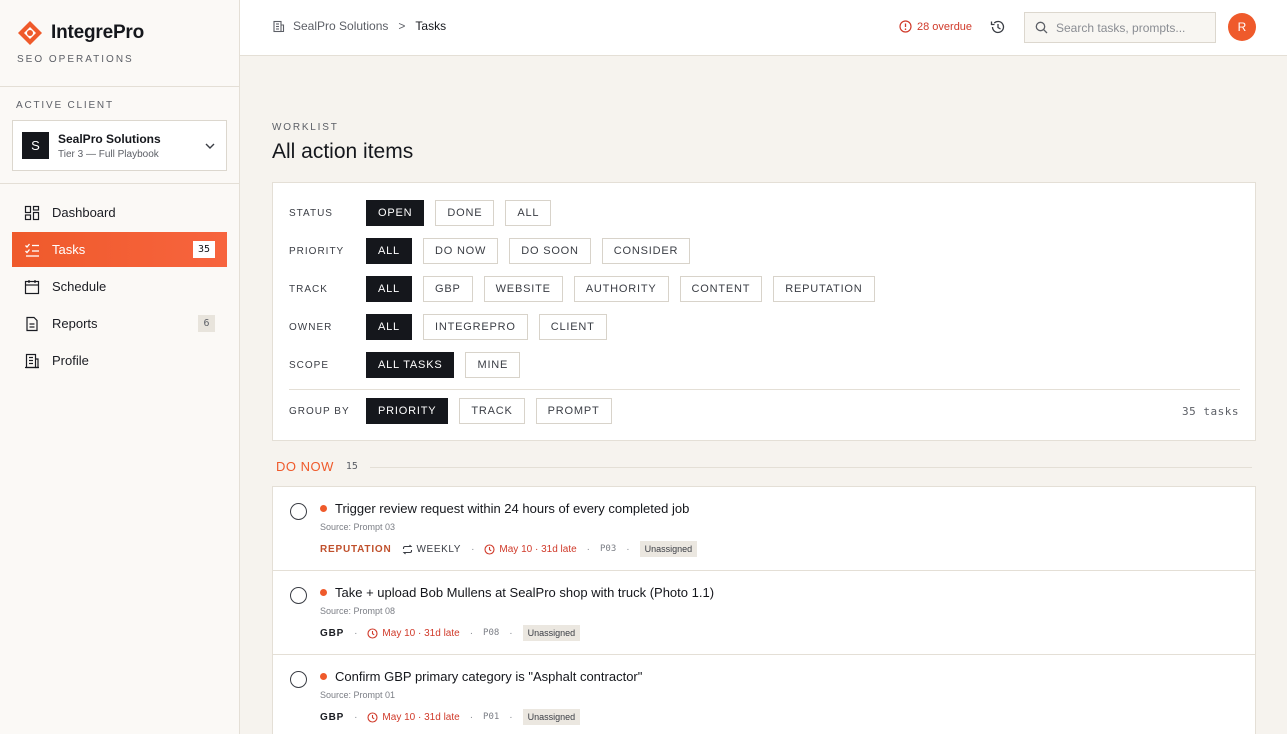 This screenshot has height=734, width=1287. Describe the element at coordinates (523, 289) in the screenshot. I see `track-chip-website: WEBSITE` at that location.